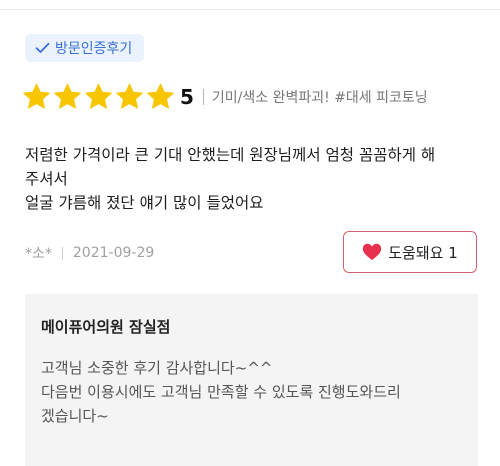  I want to click on review-meta: *소* 2021-09-29, so click(89, 253).